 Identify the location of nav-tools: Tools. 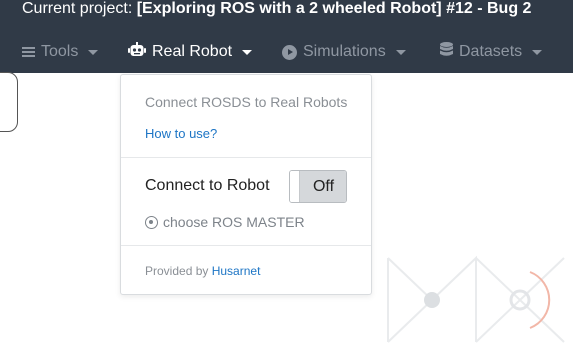
(60, 52).